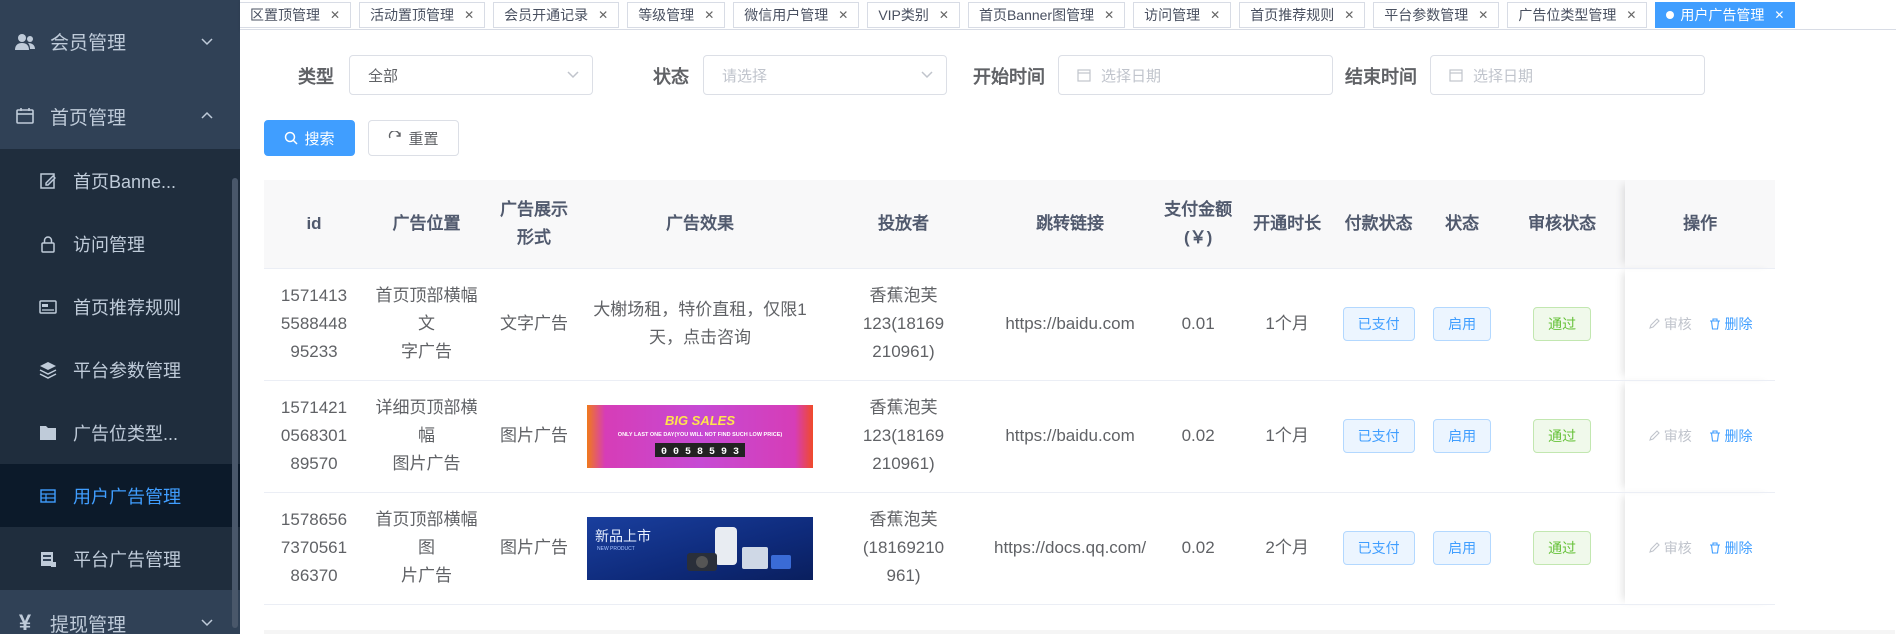 This screenshot has width=1896, height=634. What do you see at coordinates (534, 224) in the screenshot?
I see `col-header-display: 广告展示 形式` at bounding box center [534, 224].